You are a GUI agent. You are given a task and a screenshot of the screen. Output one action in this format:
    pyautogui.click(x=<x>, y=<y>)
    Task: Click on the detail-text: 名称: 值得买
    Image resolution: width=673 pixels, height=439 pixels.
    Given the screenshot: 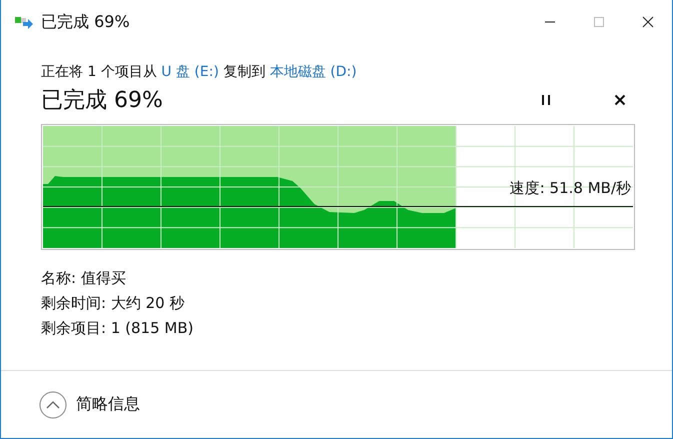 What is the action you would take?
    pyautogui.click(x=84, y=278)
    